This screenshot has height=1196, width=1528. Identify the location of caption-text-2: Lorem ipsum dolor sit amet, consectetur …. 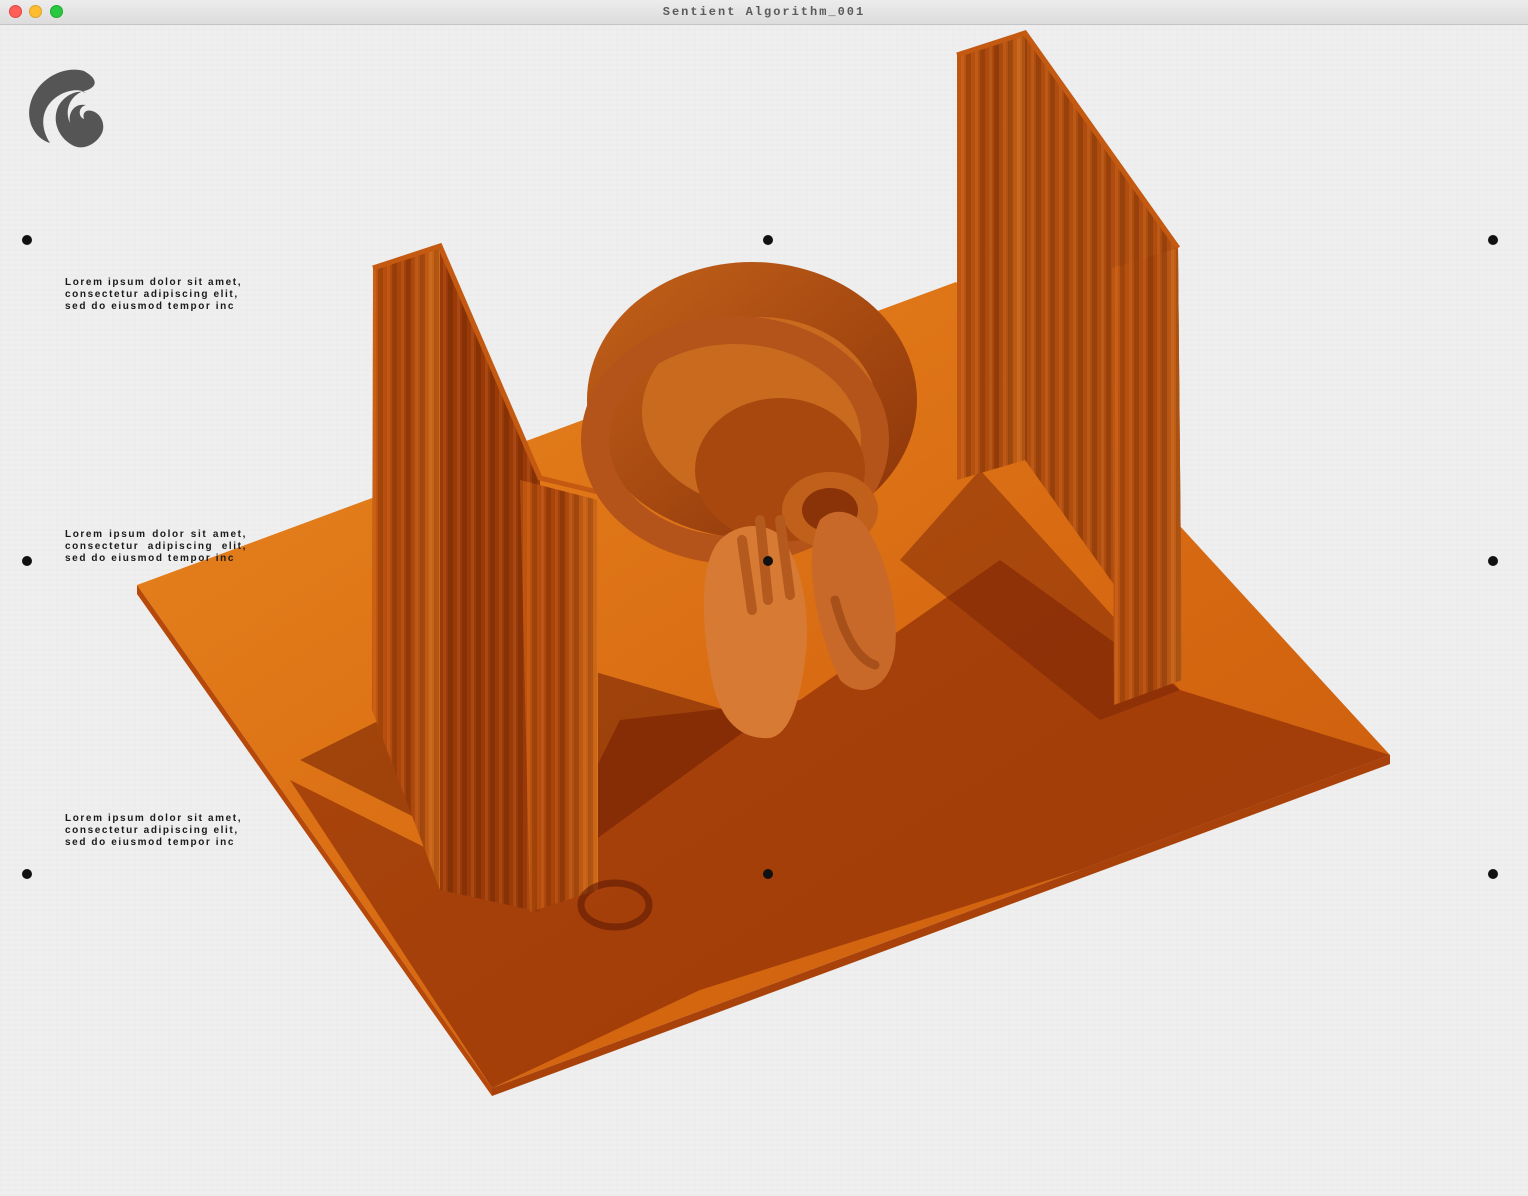
(156, 546).